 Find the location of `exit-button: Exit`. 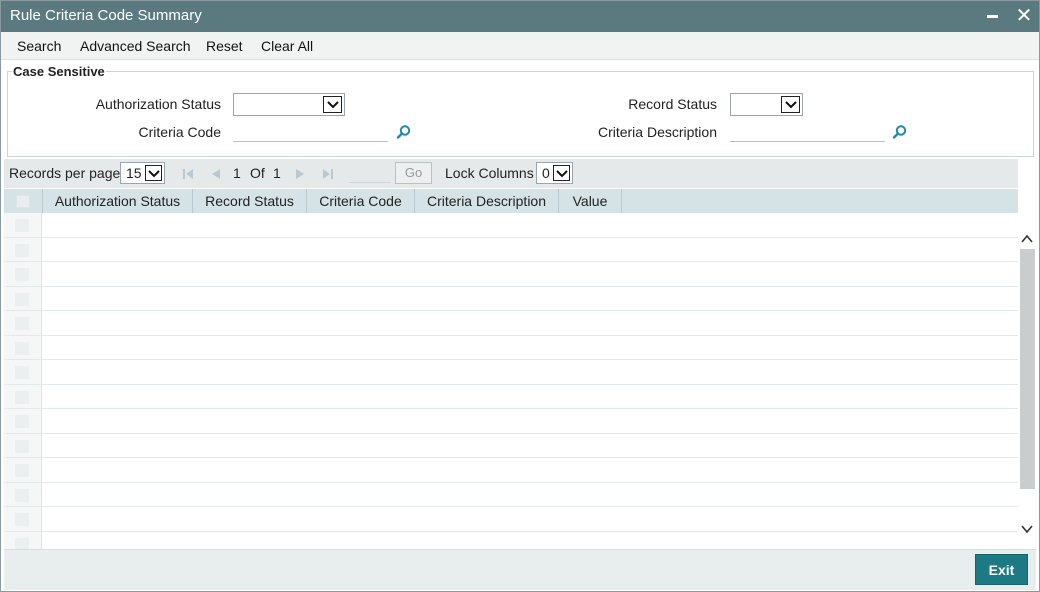

exit-button: Exit is located at coordinates (1001, 569).